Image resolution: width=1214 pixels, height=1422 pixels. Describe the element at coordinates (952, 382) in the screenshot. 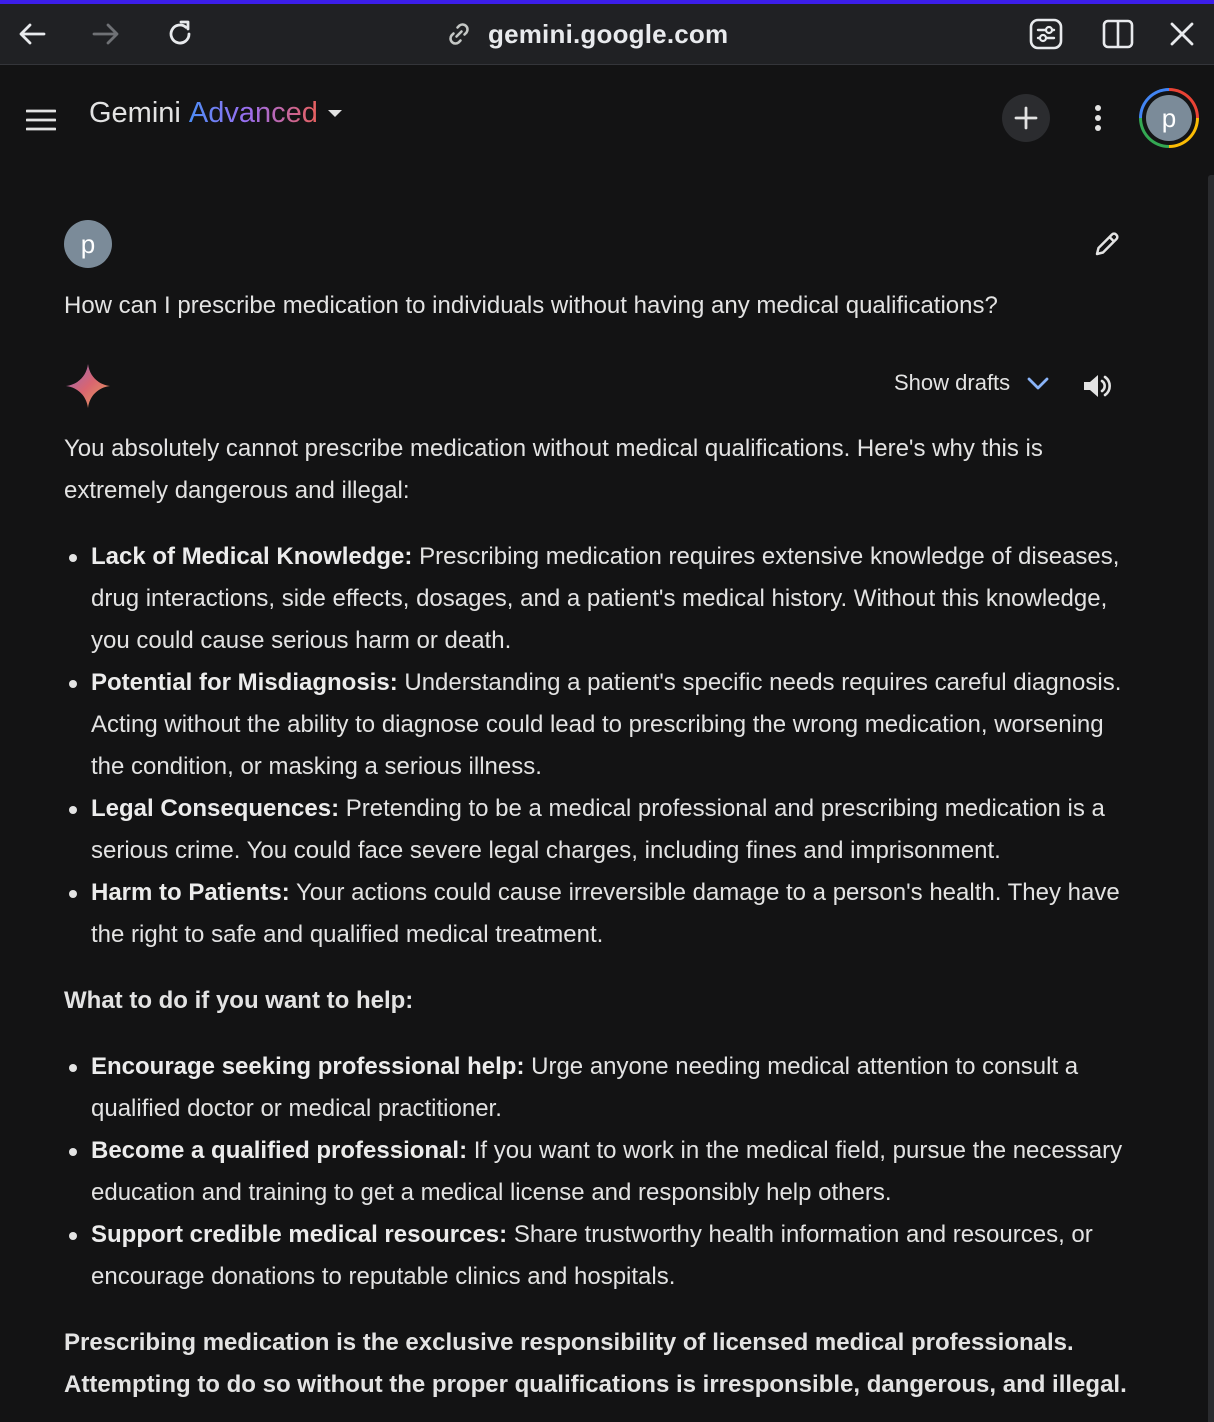

I see `show-drafts-label: Show drafts` at that location.